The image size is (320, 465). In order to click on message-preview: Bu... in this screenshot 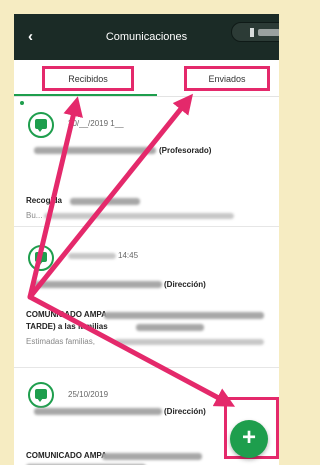, I will do `click(34, 215)`.